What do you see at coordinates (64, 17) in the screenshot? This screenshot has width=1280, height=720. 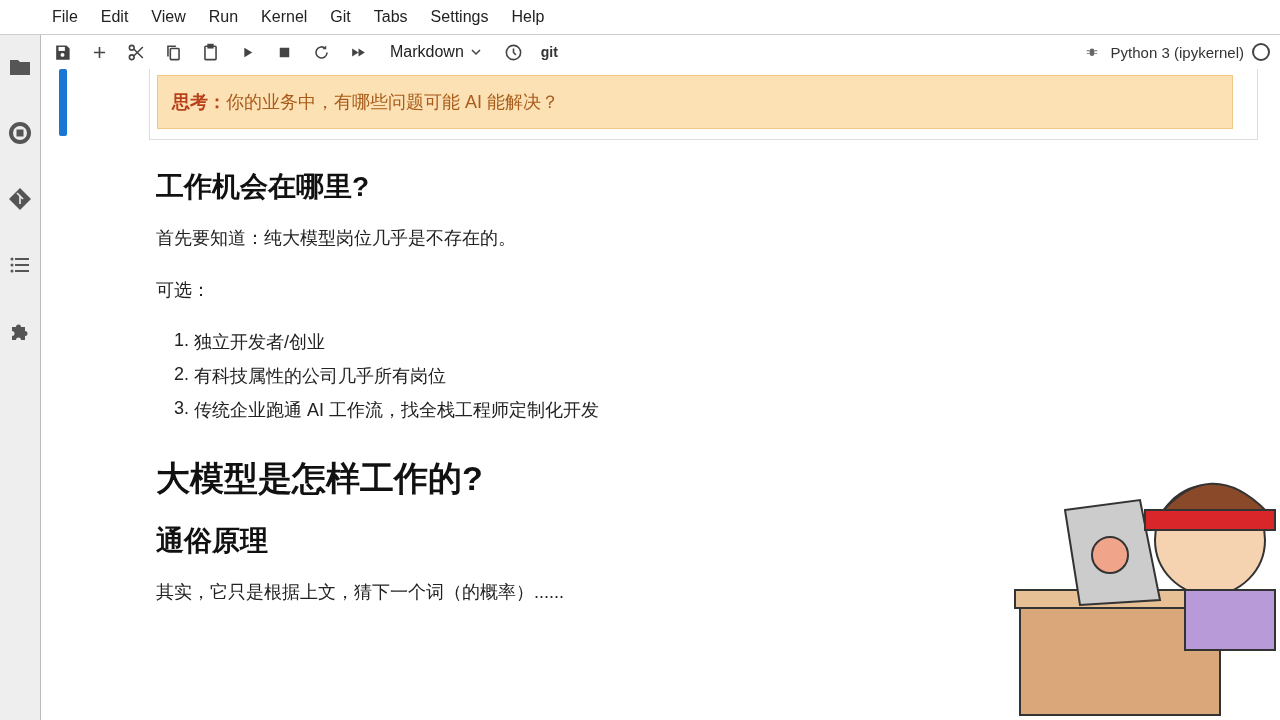 I see `menu-item: File` at bounding box center [64, 17].